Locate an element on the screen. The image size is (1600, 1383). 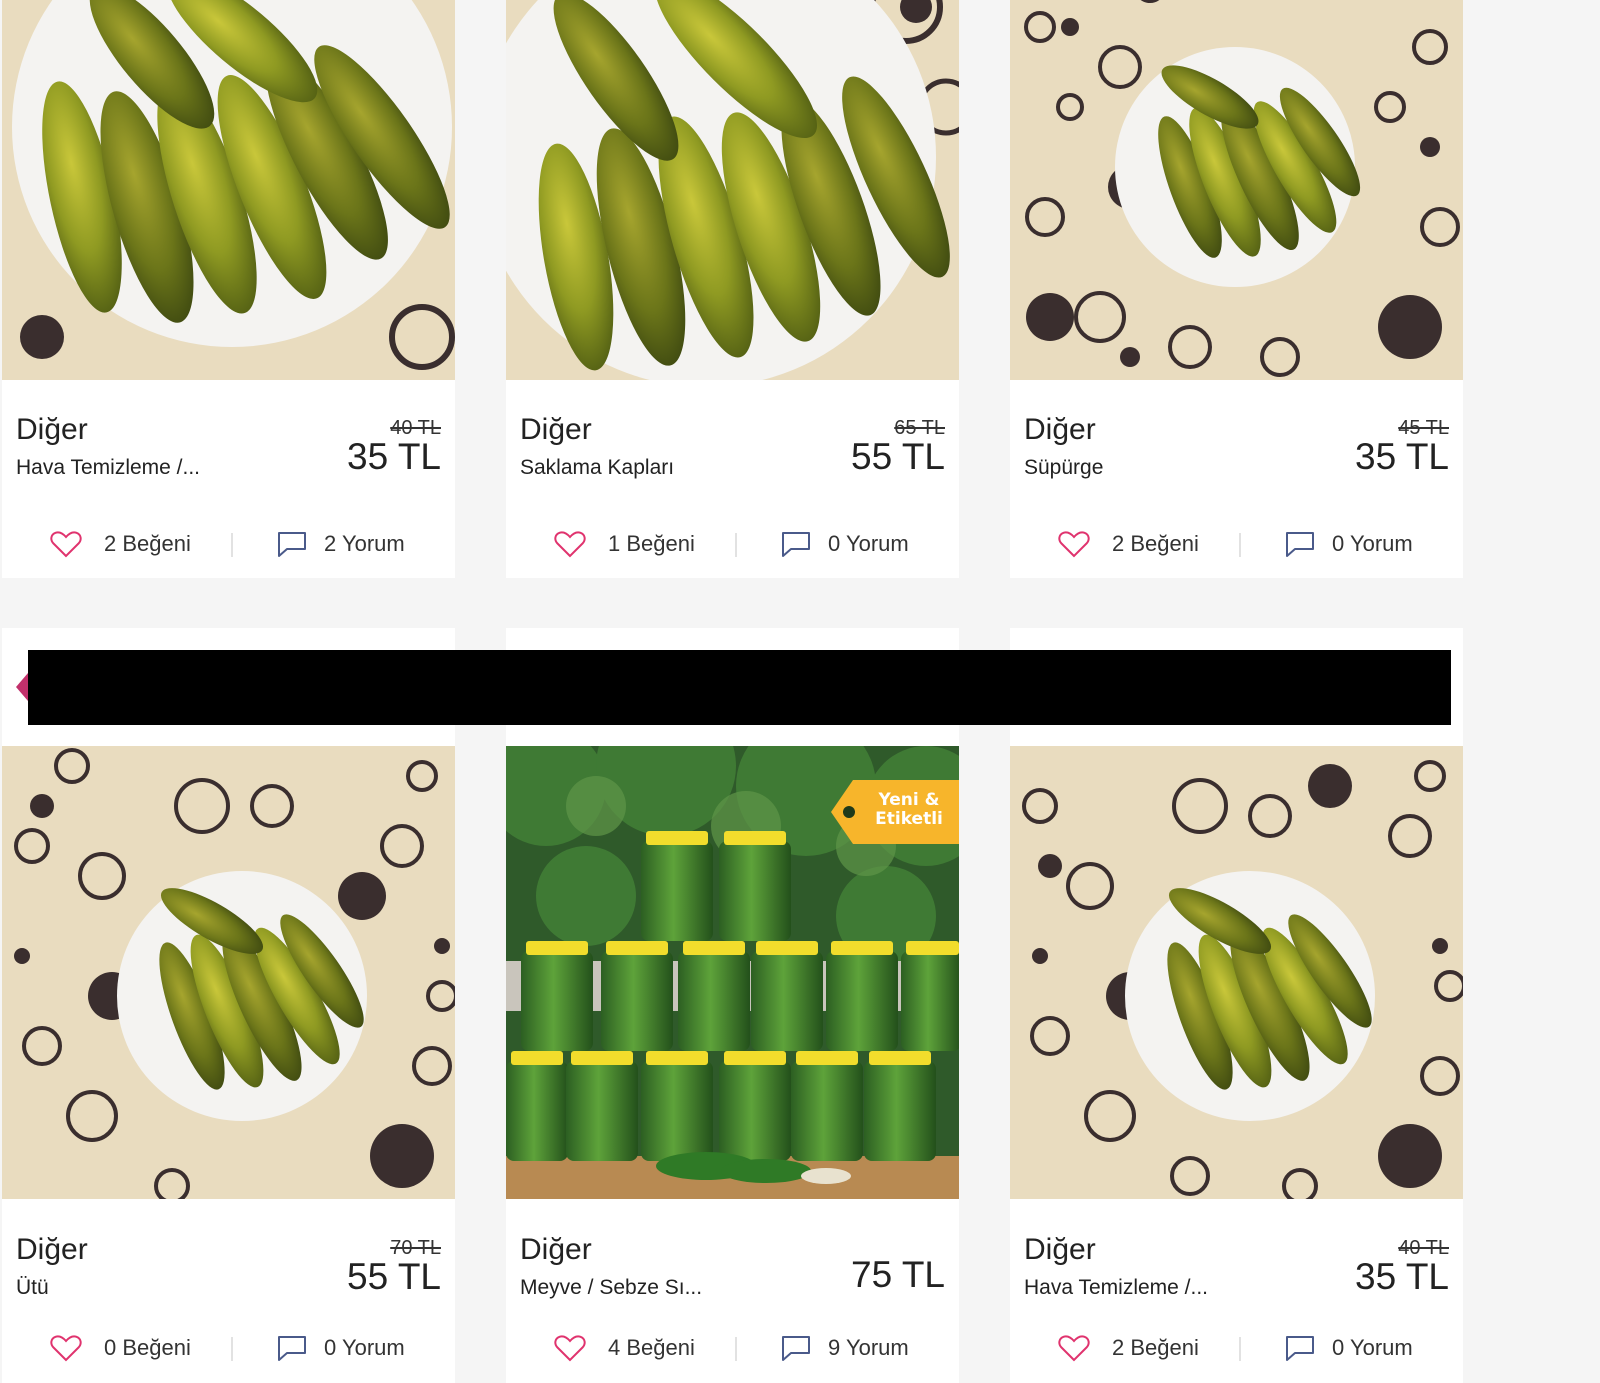
like-button: 0 Beğeni is located at coordinates (120, 1348).